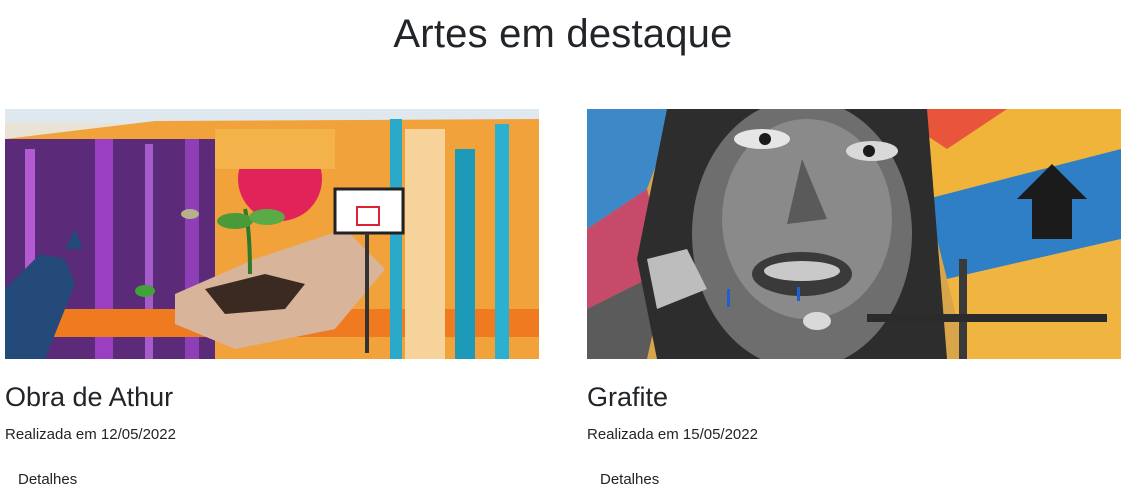  I want to click on card-title: Grafite, so click(628, 397).